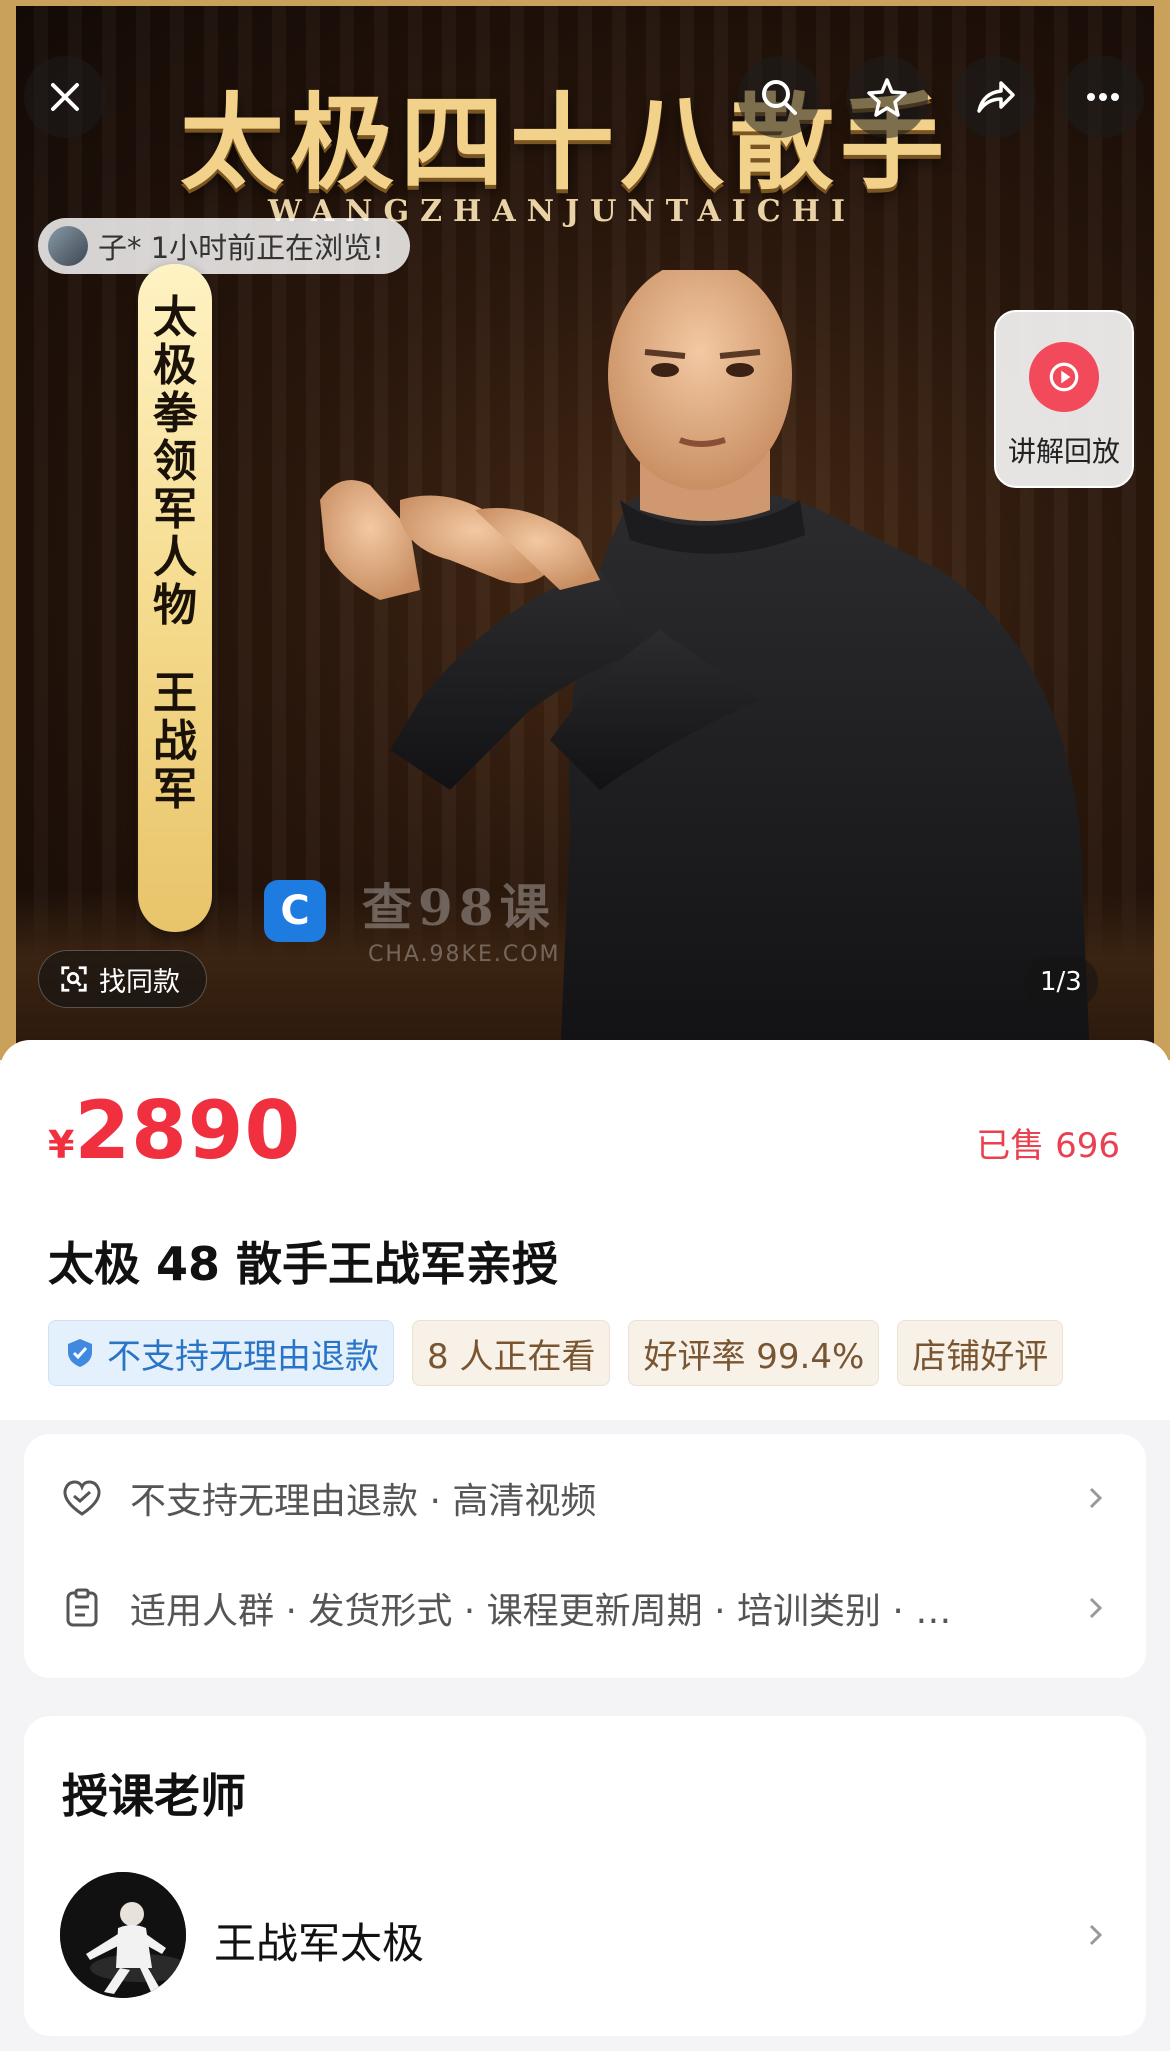 The height and width of the screenshot is (2051, 1170). Describe the element at coordinates (241, 248) in the screenshot. I see `browsing-text: 子* 1小时前正在浏览!` at that location.